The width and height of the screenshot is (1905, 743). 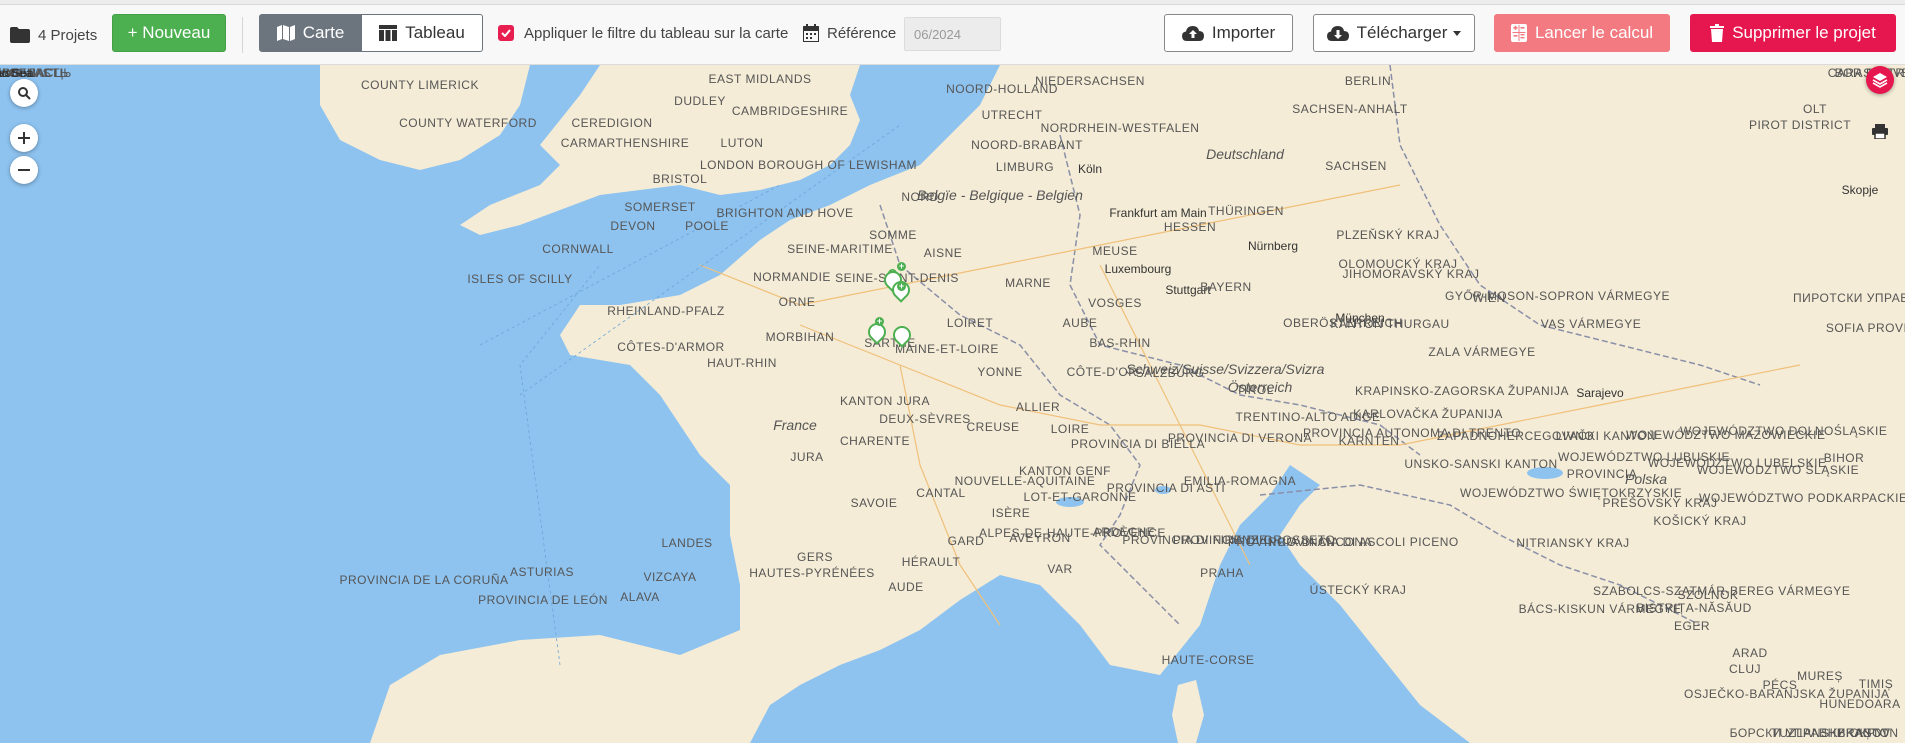 What do you see at coordinates (420, 85) in the screenshot?
I see `map-label: COUNTY LIMERICK` at bounding box center [420, 85].